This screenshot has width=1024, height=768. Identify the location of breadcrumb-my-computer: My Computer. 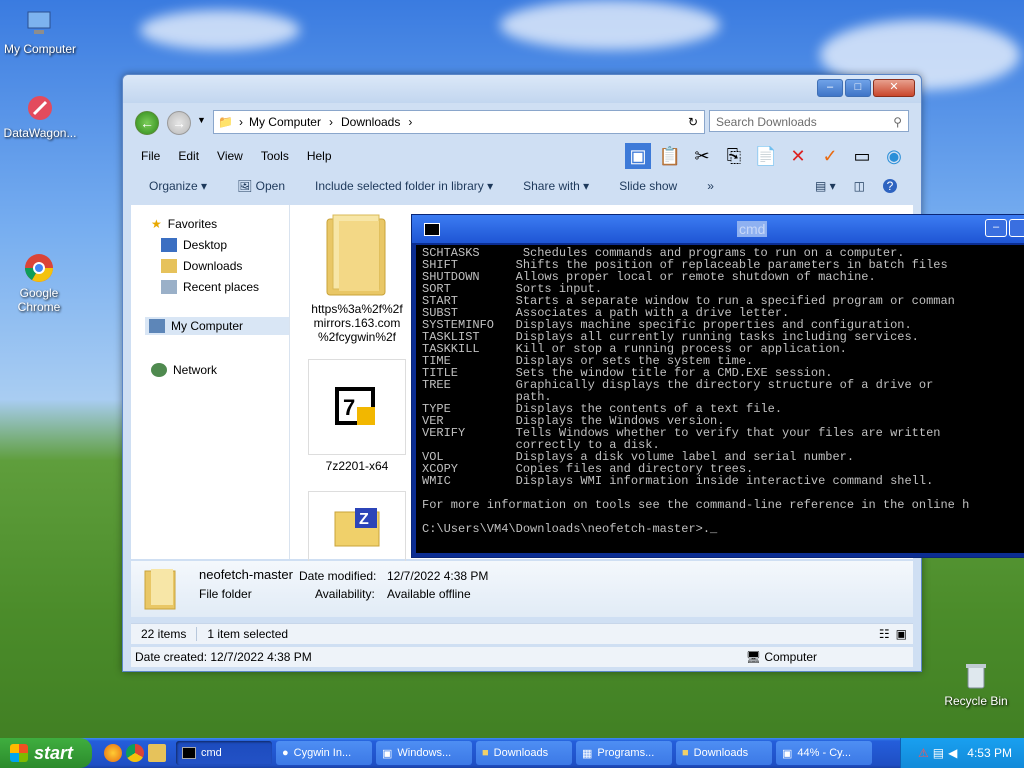
(285, 122).